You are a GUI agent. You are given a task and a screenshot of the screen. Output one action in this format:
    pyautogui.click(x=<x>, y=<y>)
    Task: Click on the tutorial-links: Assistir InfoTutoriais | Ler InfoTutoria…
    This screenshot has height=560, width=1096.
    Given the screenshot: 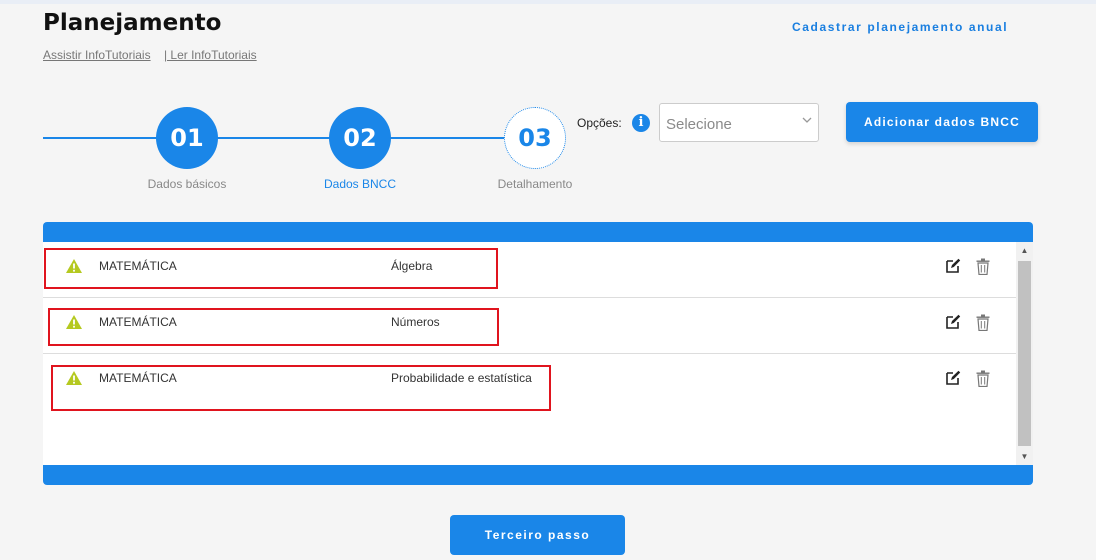 What is the action you would take?
    pyautogui.click(x=150, y=55)
    